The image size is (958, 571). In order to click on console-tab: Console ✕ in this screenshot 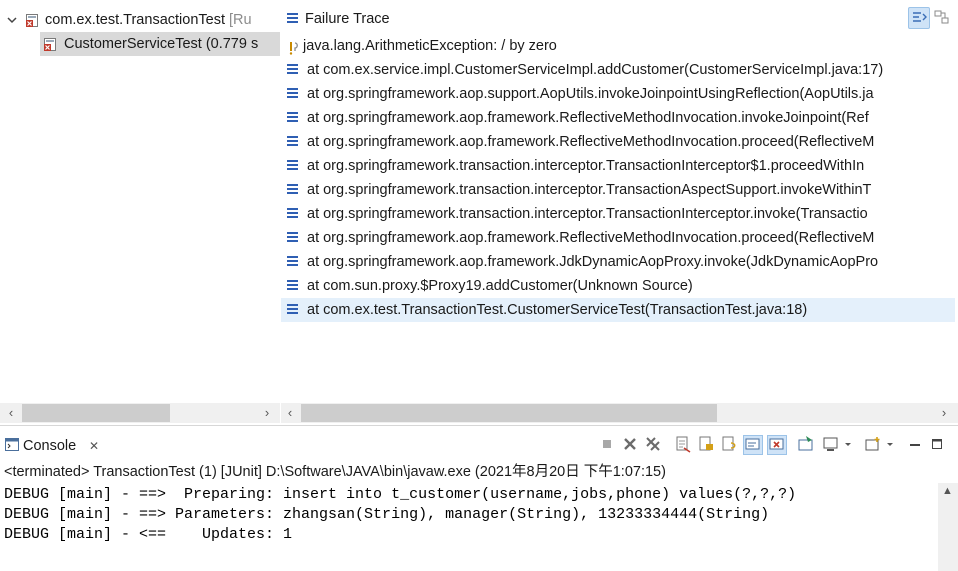, I will do `click(54, 444)`.